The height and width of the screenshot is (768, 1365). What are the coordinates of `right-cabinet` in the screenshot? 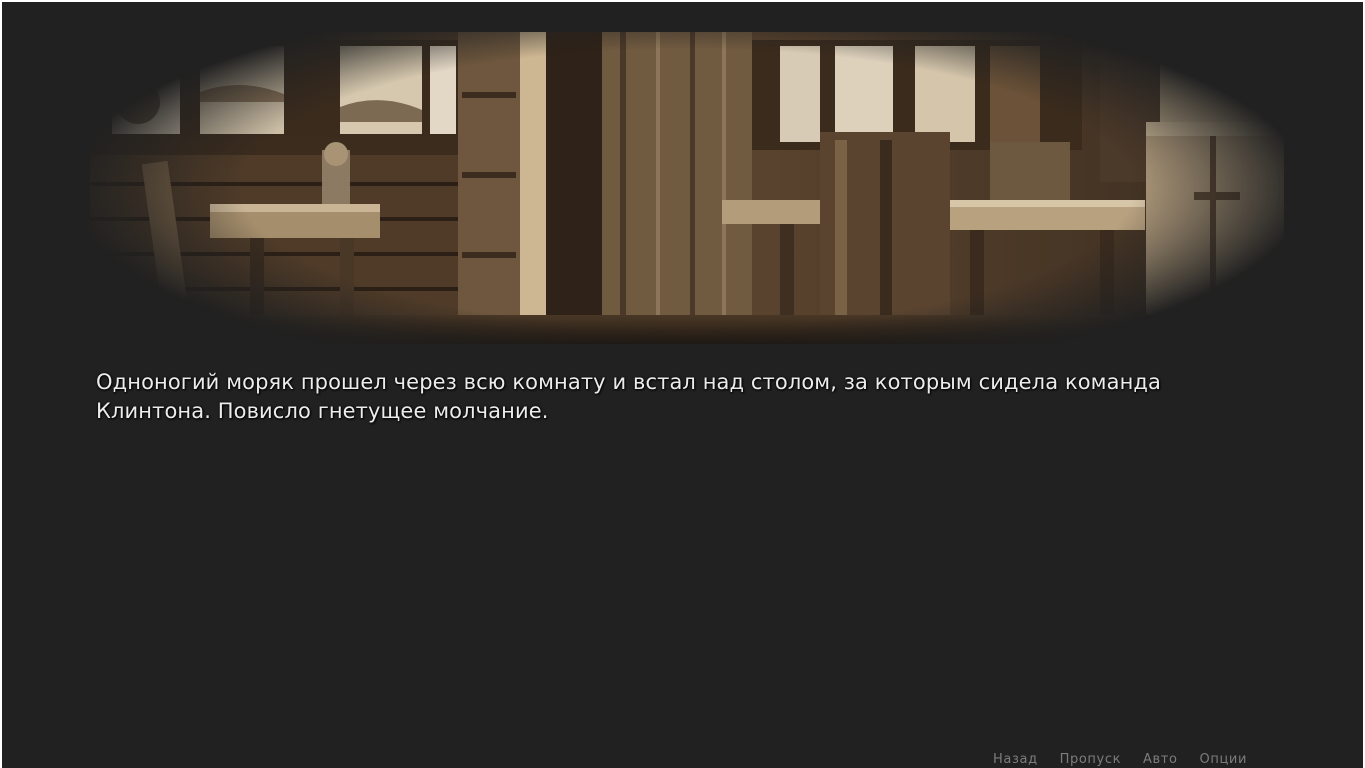 It's located at (1215, 193).